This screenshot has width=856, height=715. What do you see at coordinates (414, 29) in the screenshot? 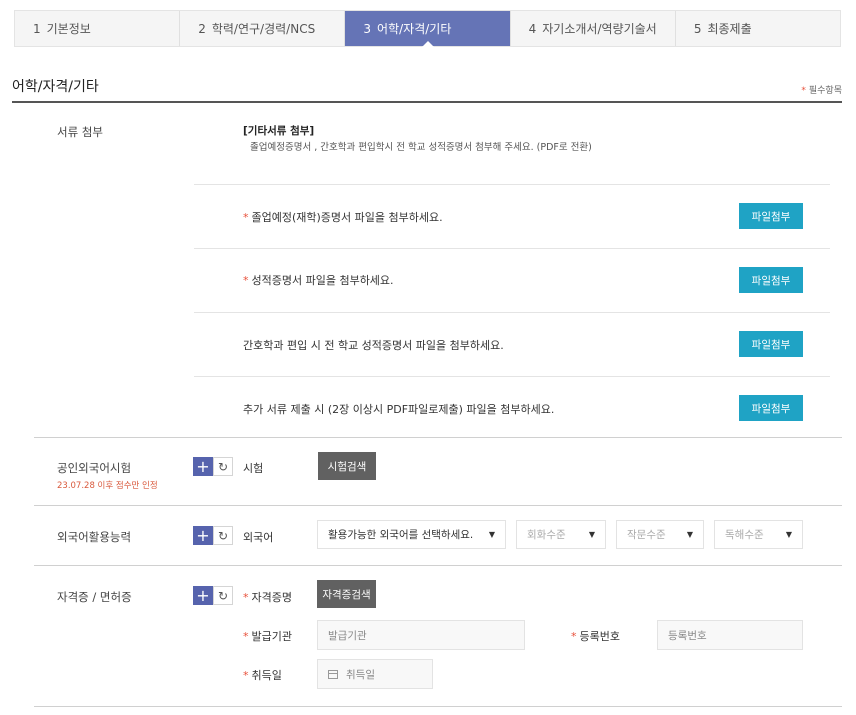
I see `step-label: 어학/자격/기타` at bounding box center [414, 29].